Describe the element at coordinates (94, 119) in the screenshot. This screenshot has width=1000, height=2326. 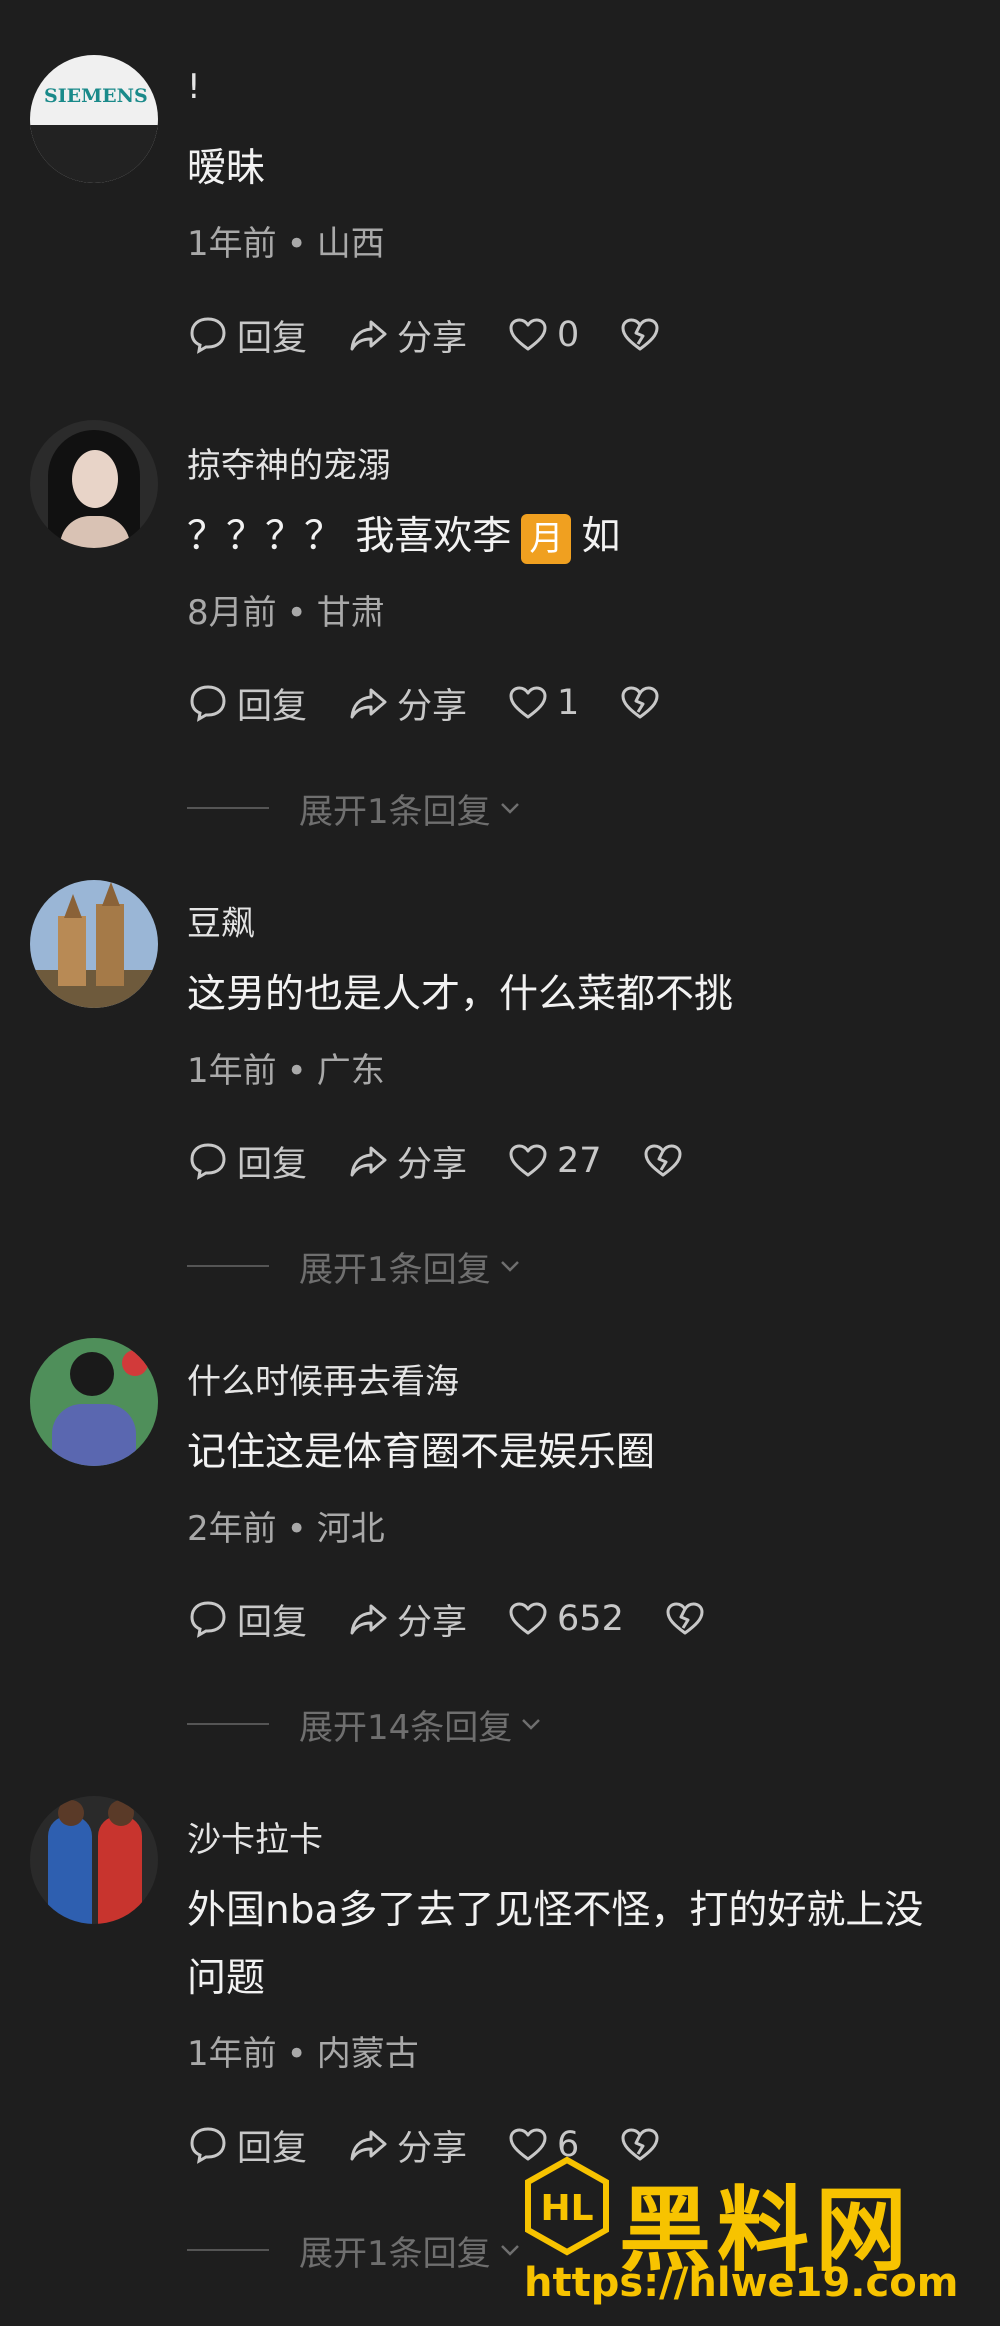
I see `avatar: SIEMENS` at that location.